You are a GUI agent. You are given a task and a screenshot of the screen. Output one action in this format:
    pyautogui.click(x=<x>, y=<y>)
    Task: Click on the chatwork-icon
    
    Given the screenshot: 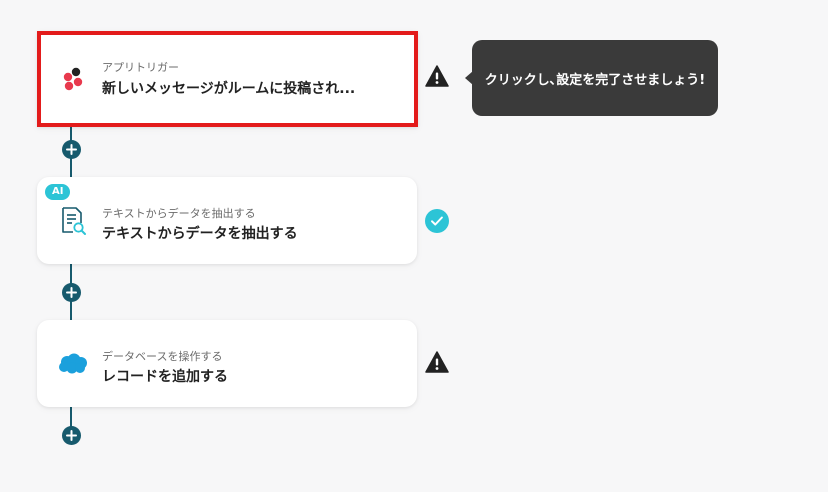 What is the action you would take?
    pyautogui.click(x=73, y=79)
    